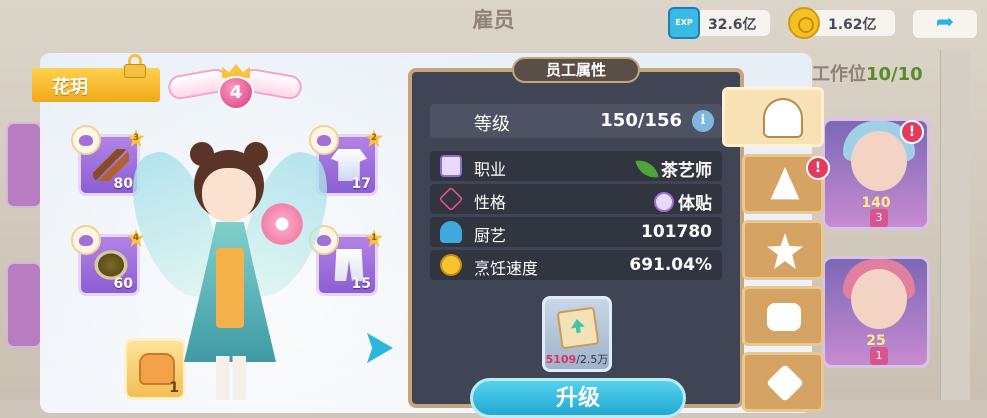 The height and width of the screenshot is (418, 987). What do you see at coordinates (879, 356) in the screenshot?
I see `card-stars: 1` at bounding box center [879, 356].